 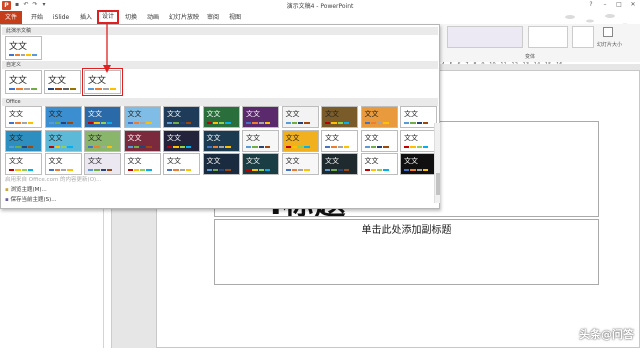 I want to click on office-theme-r3-c3: 文文, so click(x=102, y=164).